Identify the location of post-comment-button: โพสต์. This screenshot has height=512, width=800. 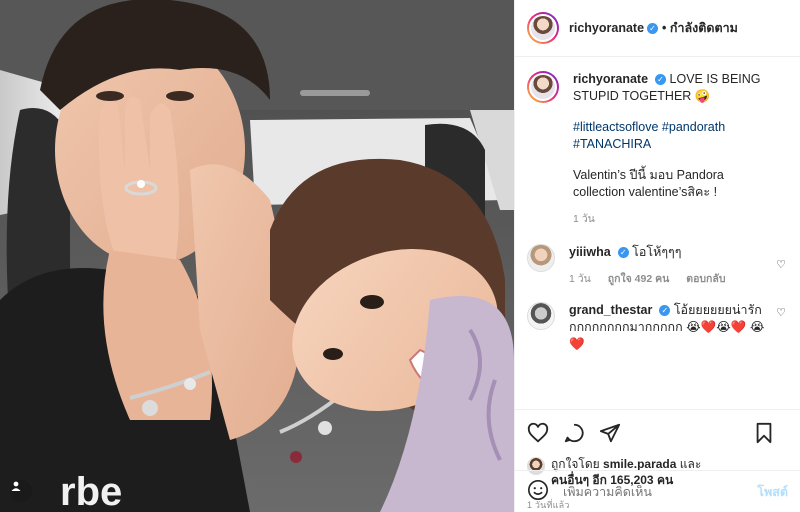
(772, 492).